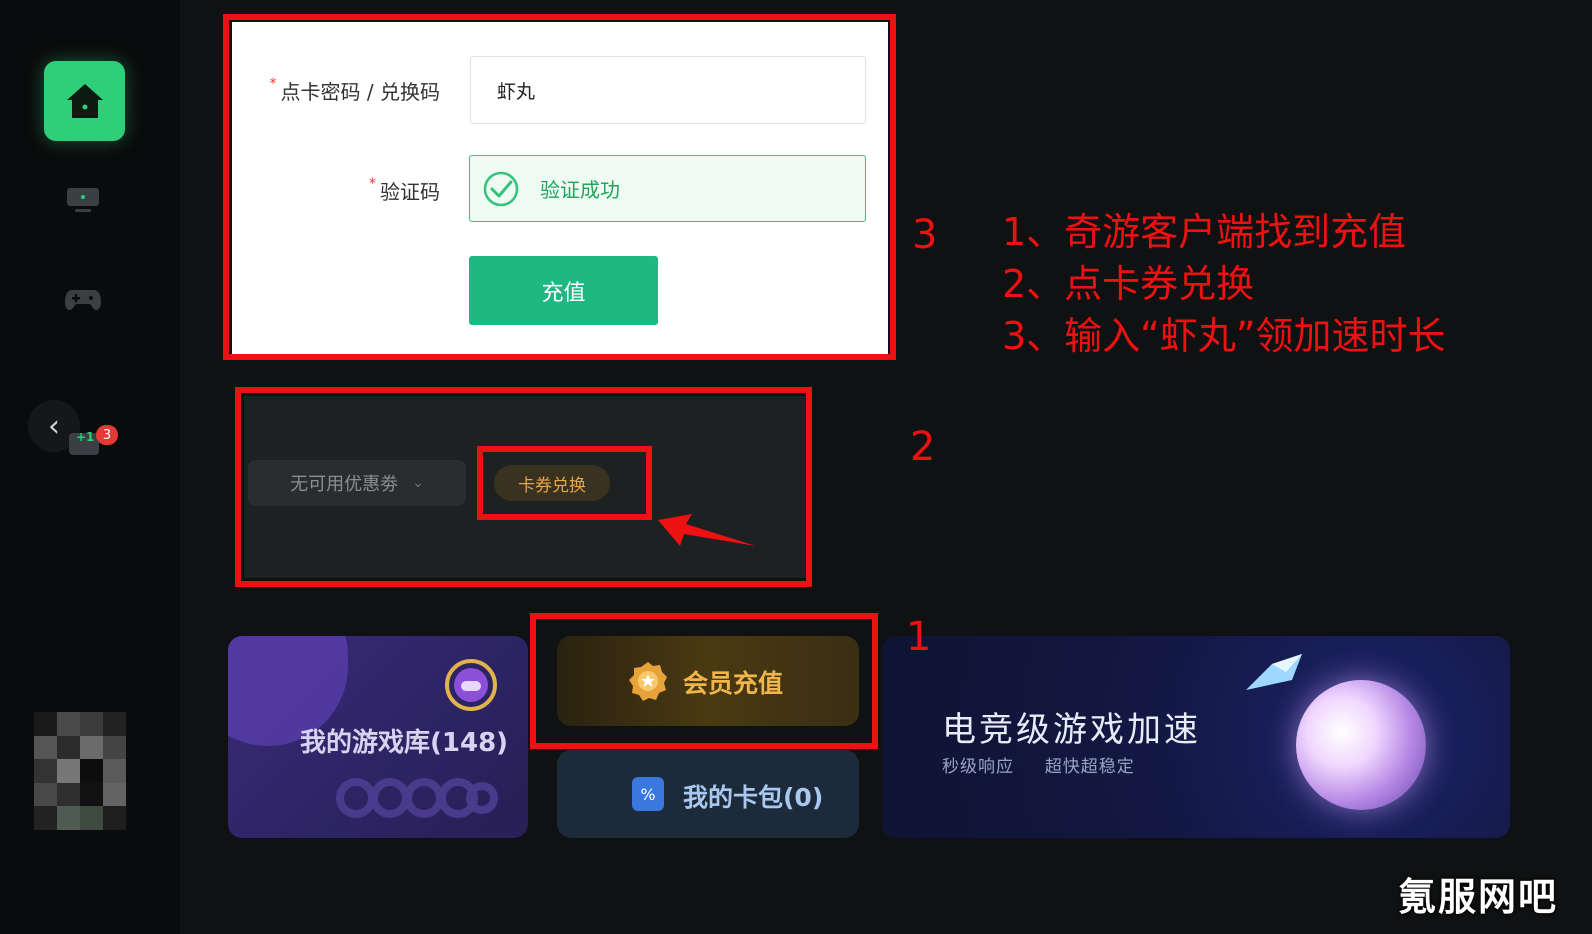 The image size is (1592, 934). What do you see at coordinates (1361, 745) in the screenshot?
I see `planet-illustration` at bounding box center [1361, 745].